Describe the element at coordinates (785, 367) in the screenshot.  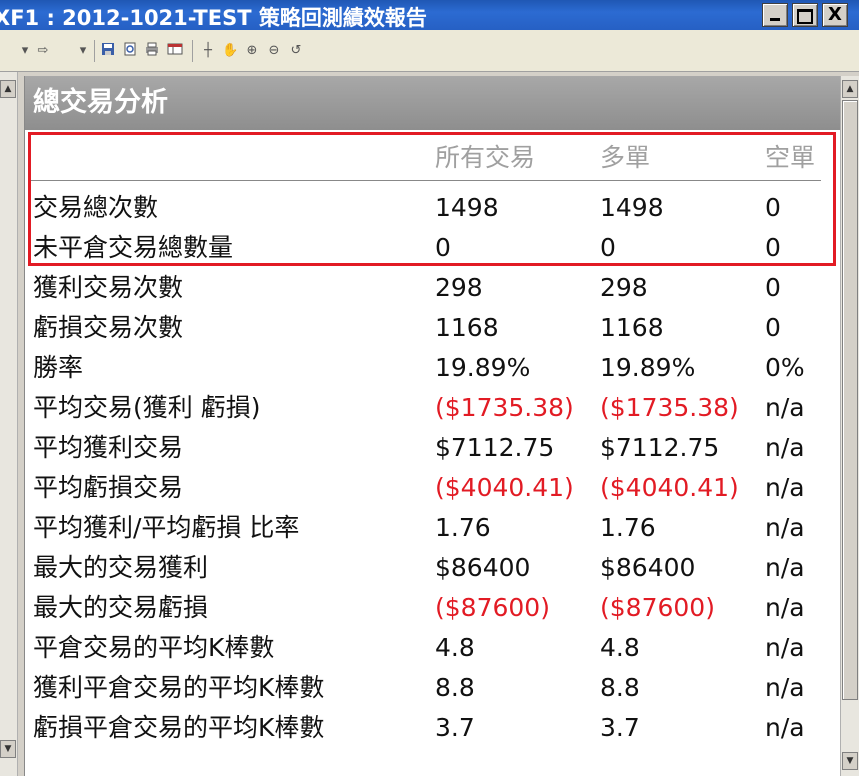
I see `value-short: 0%` at that location.